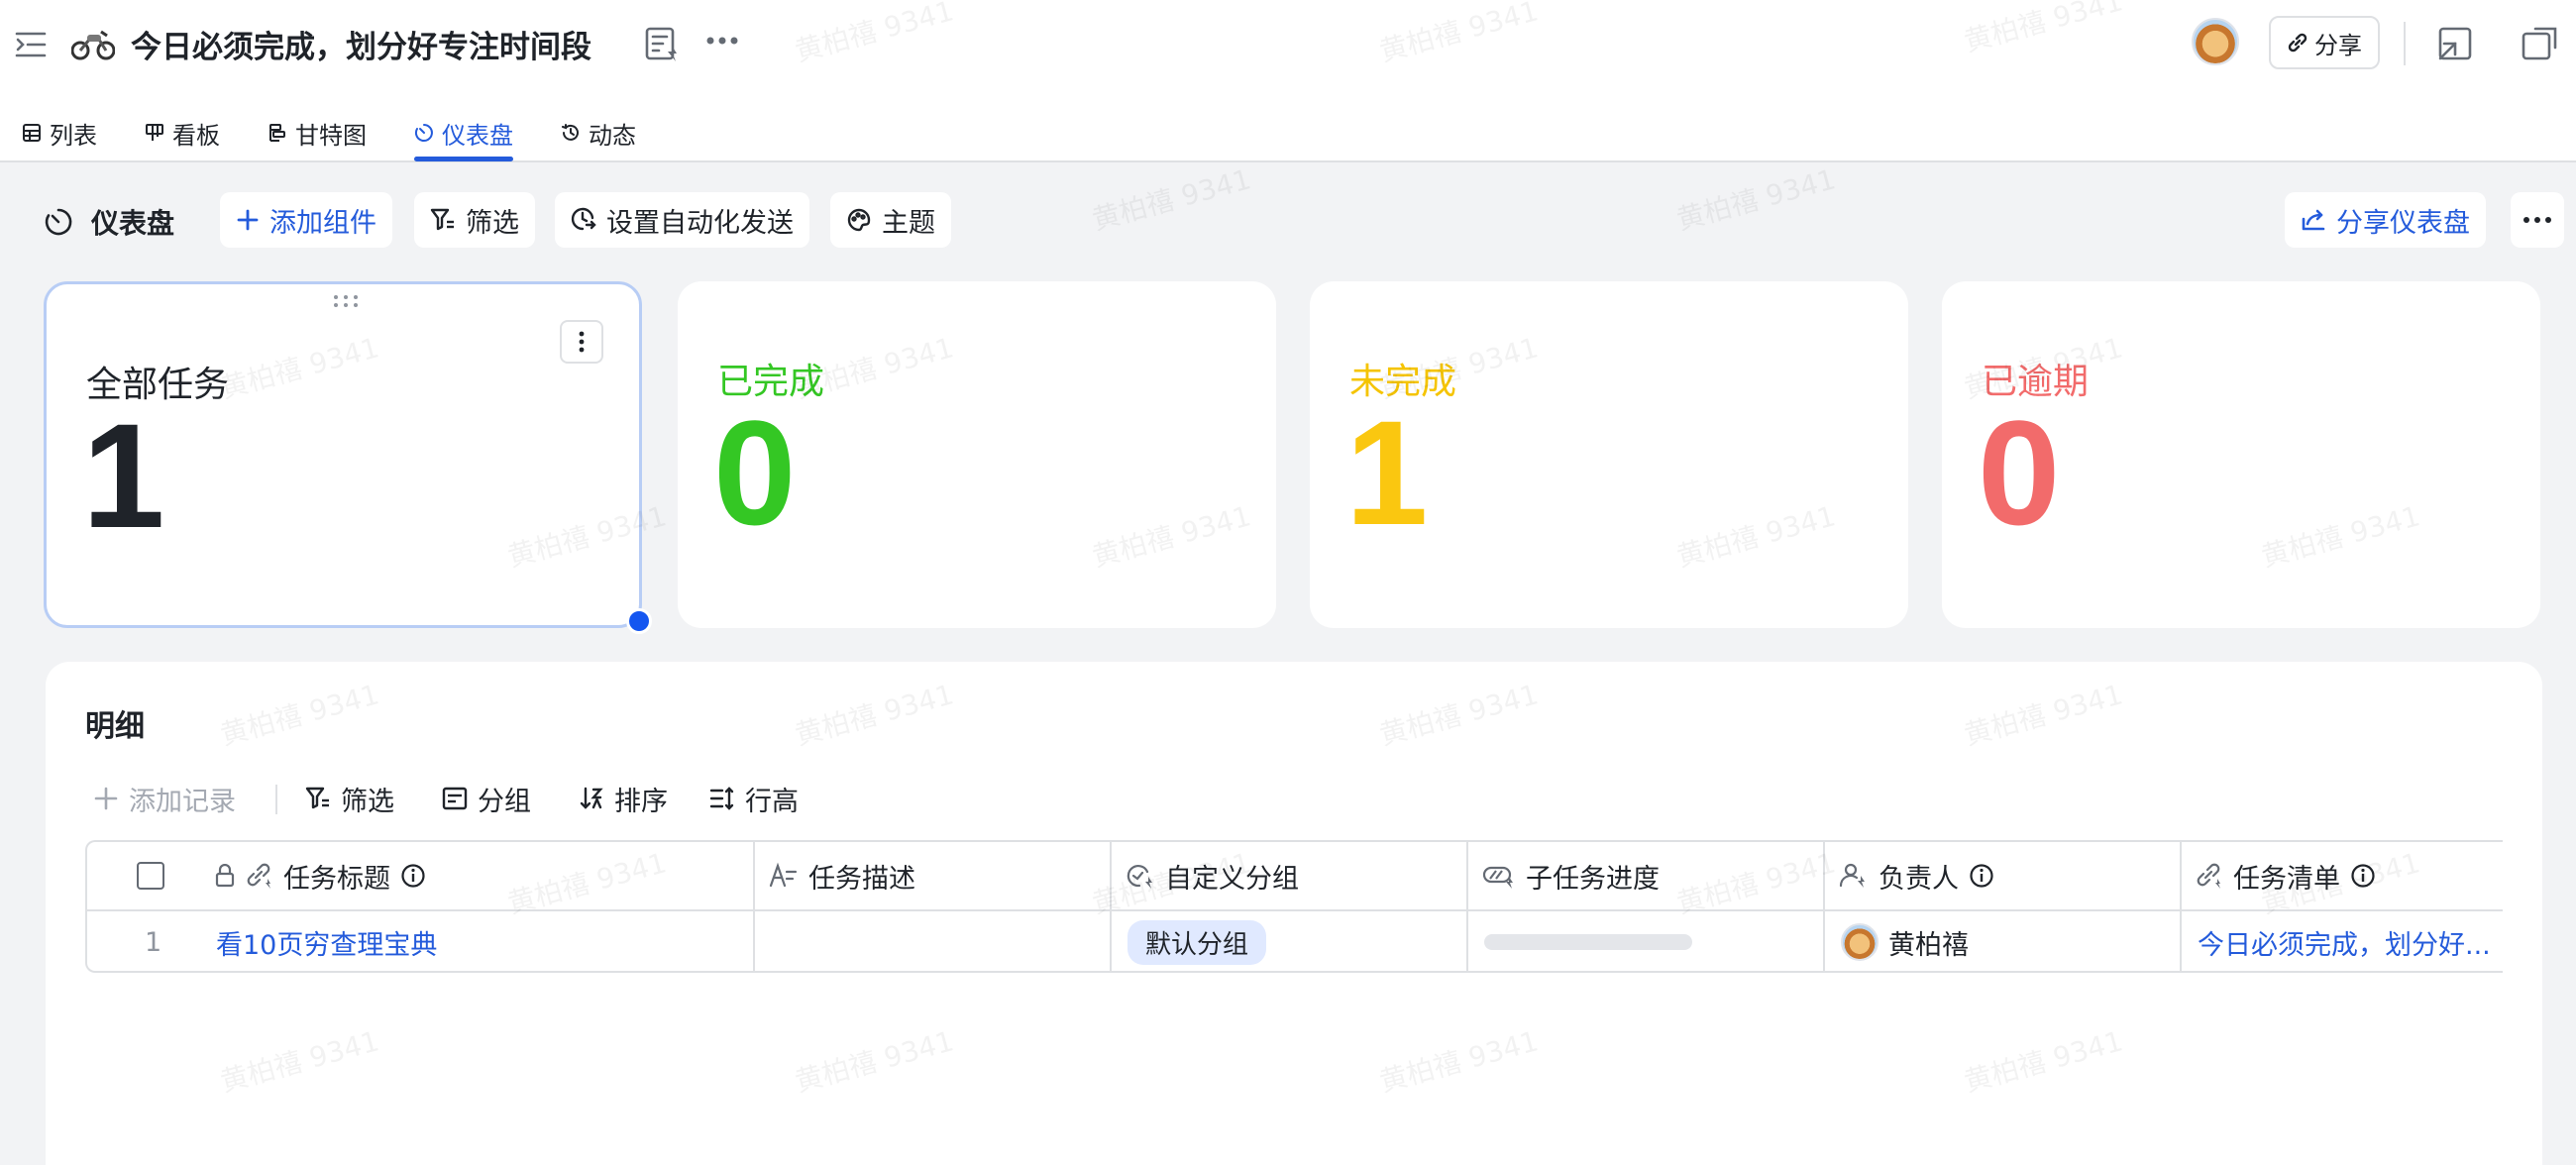 The height and width of the screenshot is (1165, 2576). I want to click on dashboard-title: 仪表盘, so click(109, 222).